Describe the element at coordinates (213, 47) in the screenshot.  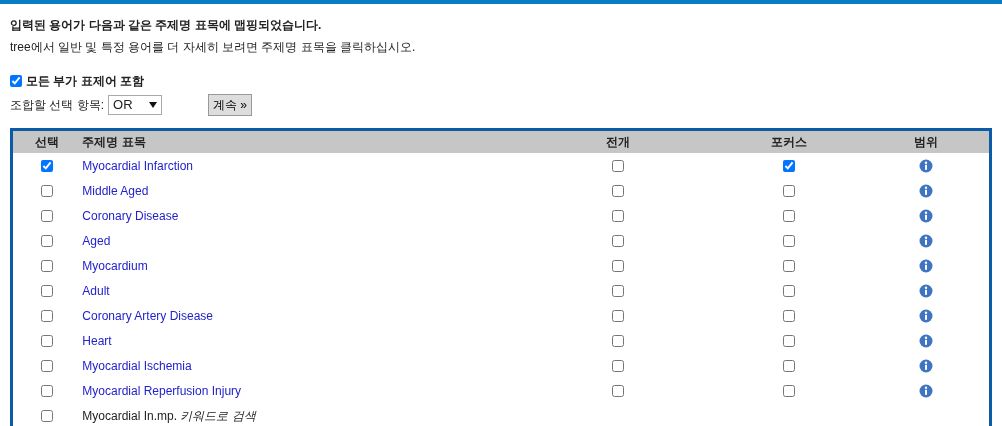
I see `instruction-text: tree에서 일반 및 특정 용어를 더 자세히 보려면 주제명 표목을 클릭하십시오.` at that location.